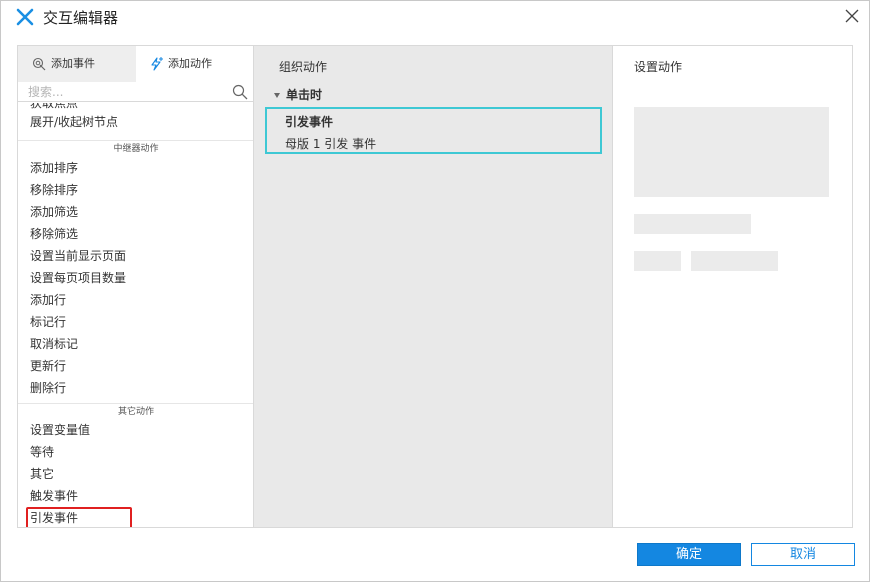 Image resolution: width=870 pixels, height=582 pixels. What do you see at coordinates (689, 554) in the screenshot?
I see `ok-button: 确定` at bounding box center [689, 554].